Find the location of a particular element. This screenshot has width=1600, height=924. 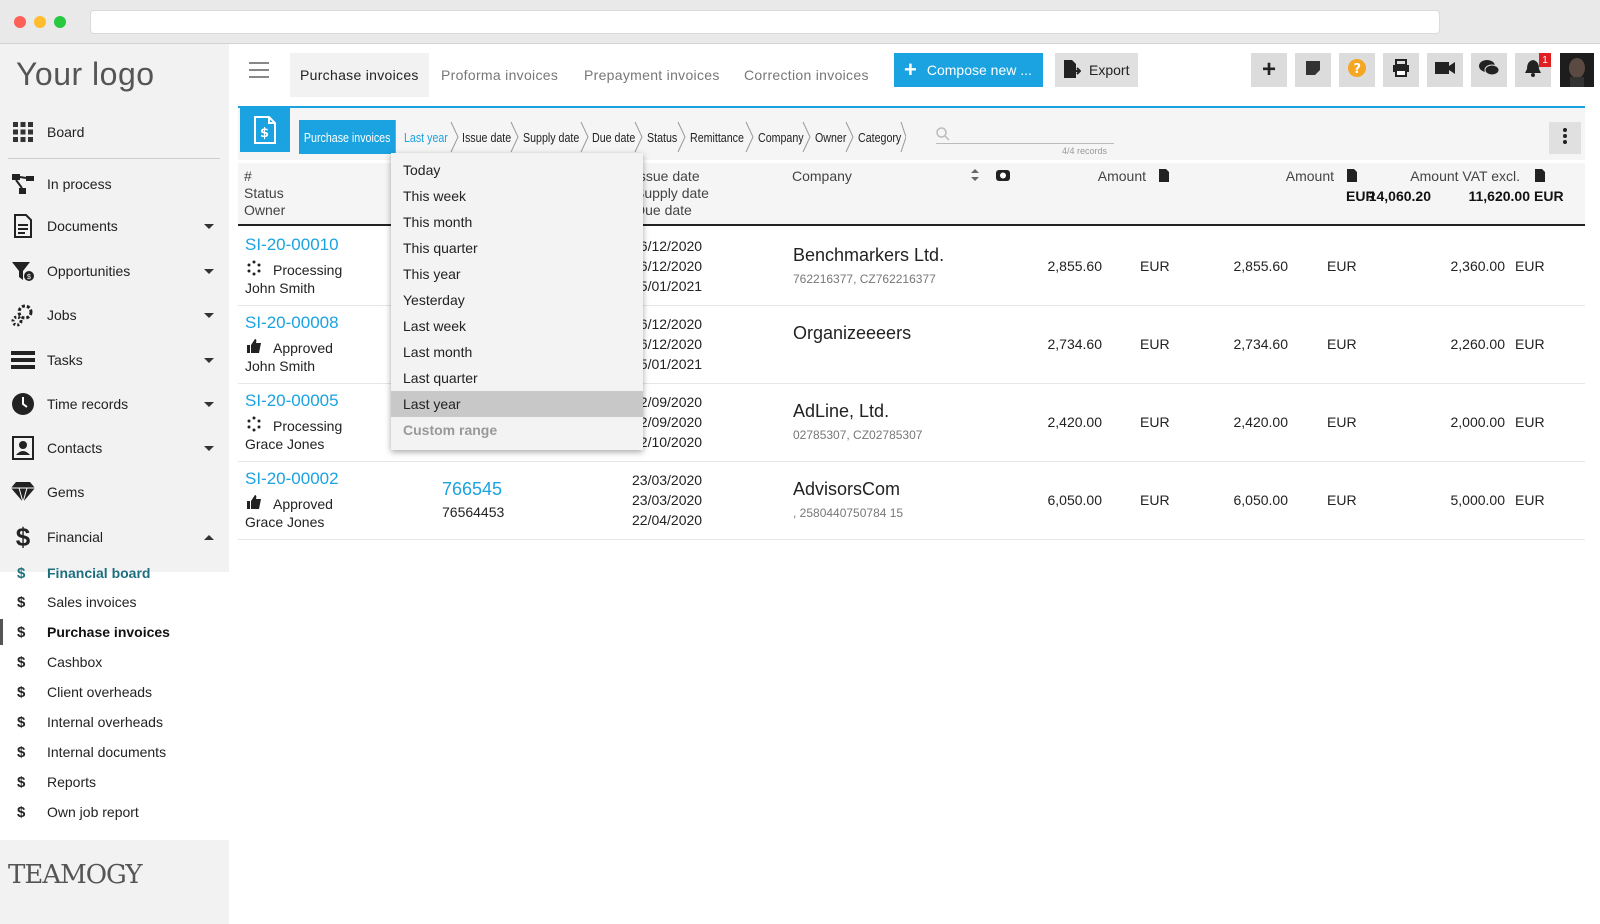

chat-button is located at coordinates (1489, 70).